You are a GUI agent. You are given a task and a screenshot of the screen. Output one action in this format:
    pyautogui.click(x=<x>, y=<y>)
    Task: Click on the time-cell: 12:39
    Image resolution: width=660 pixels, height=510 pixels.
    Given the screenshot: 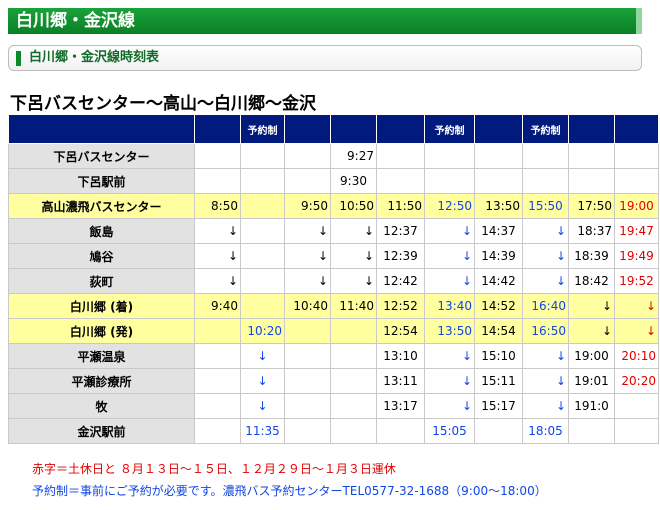 What is the action you would take?
    pyautogui.click(x=400, y=256)
    